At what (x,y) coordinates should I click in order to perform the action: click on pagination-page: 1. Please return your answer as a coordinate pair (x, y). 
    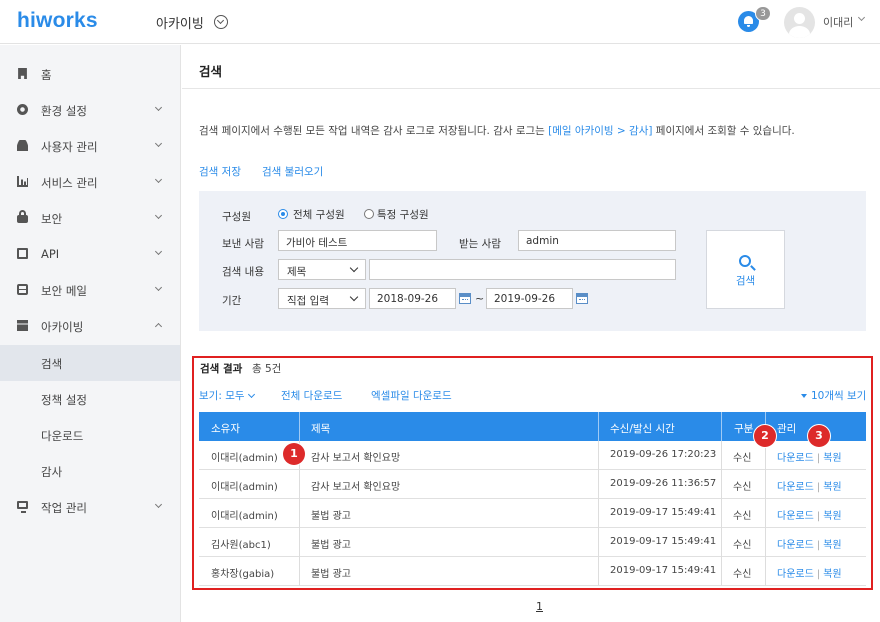
    Looking at the image, I should click on (539, 606).